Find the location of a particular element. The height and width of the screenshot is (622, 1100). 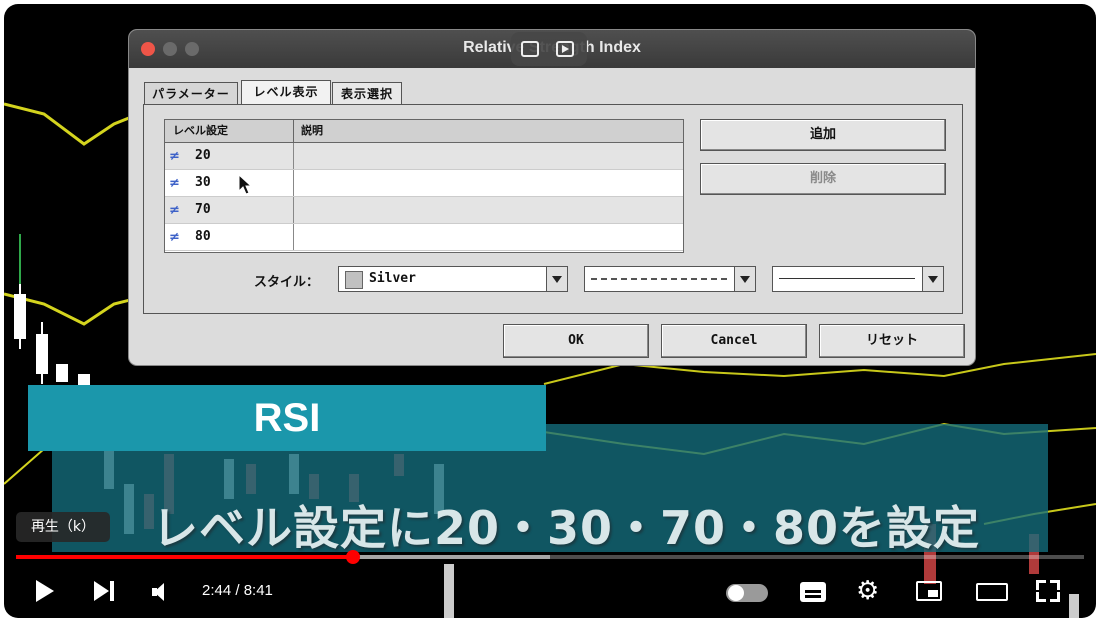

dialog-titlebar: Relative Strength Index is located at coordinates (552, 49).